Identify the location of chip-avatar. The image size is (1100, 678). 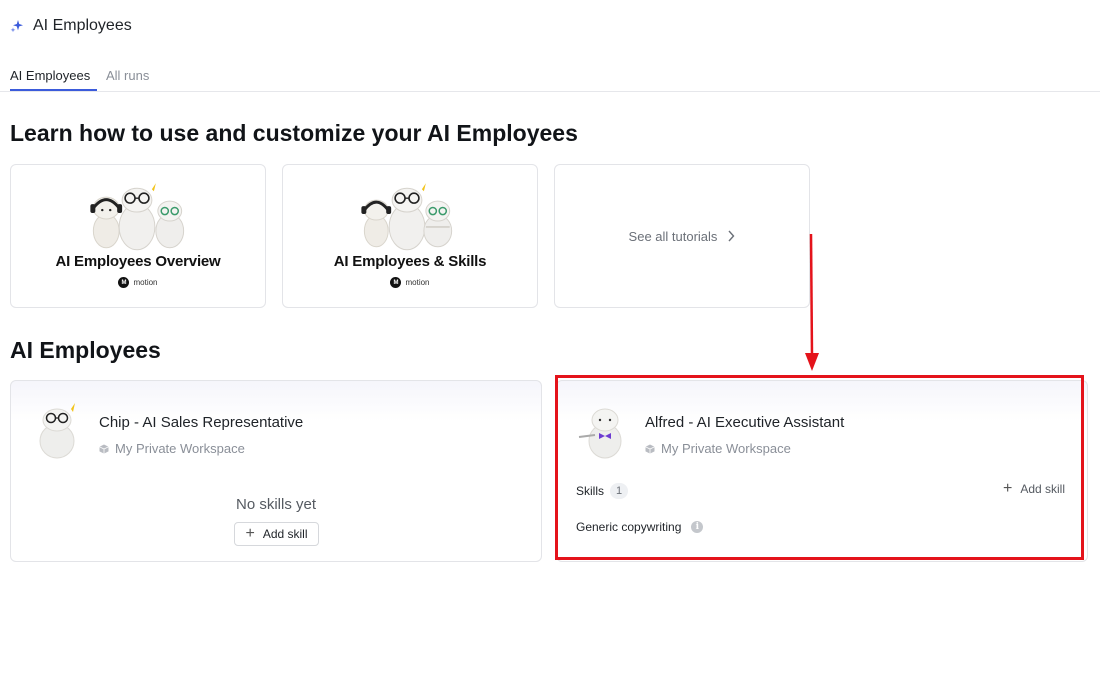
(57, 431).